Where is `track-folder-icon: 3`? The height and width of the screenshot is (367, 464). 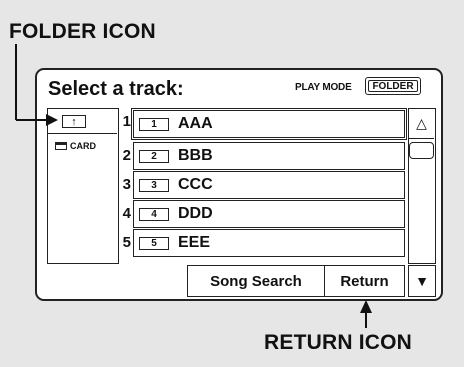 track-folder-icon: 3 is located at coordinates (154, 185).